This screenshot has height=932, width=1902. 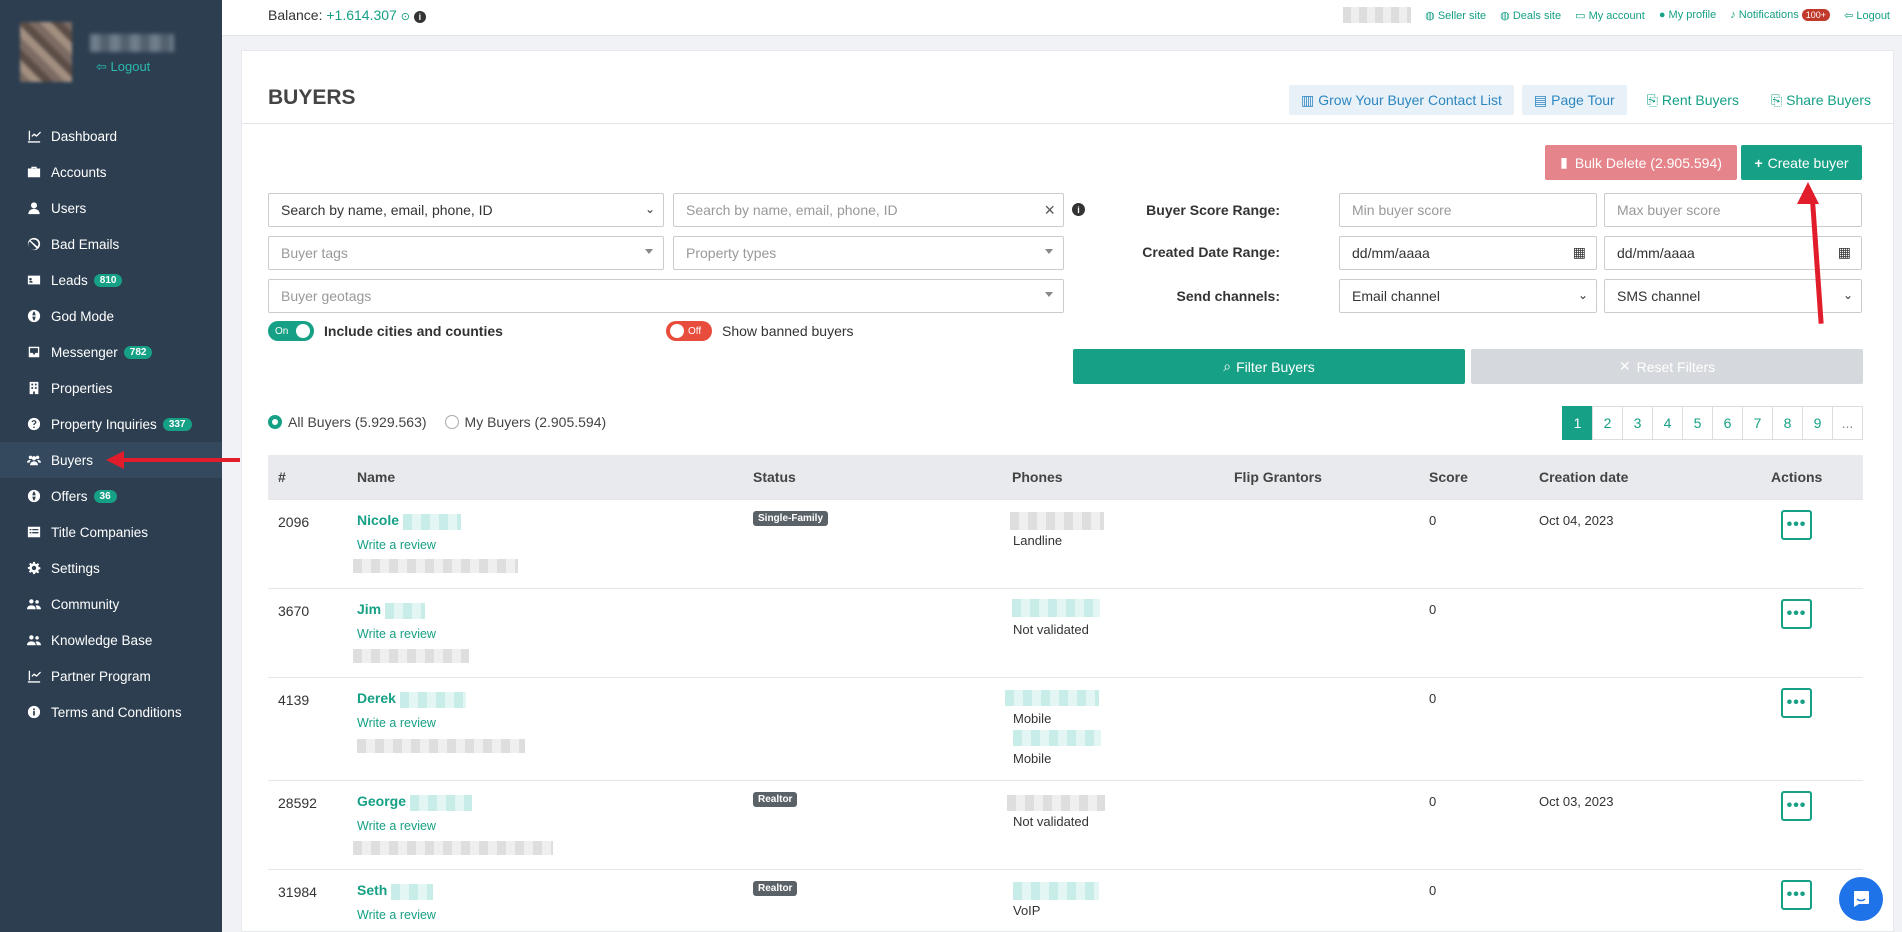 What do you see at coordinates (1401, 100) in the screenshot?
I see `grow-contact-list-button: ▥ Grow Your Buyer Contact List` at bounding box center [1401, 100].